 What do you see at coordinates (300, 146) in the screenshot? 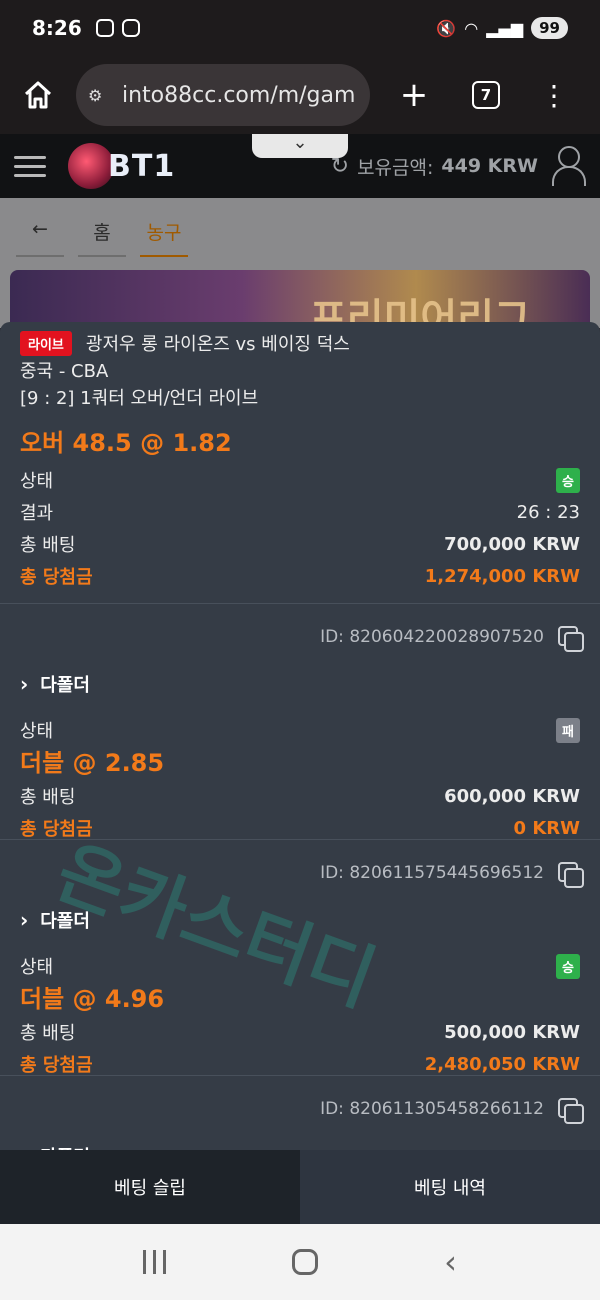
I see `collapse-toolbar-handle: ⌄` at bounding box center [300, 146].